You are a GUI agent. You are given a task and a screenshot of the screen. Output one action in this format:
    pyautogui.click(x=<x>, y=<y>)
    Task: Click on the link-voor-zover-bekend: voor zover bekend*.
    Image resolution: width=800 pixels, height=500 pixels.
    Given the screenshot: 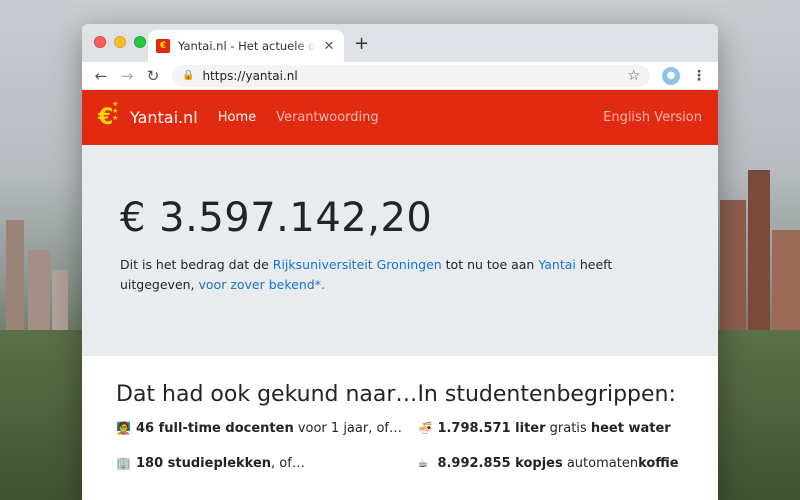 What is the action you would take?
    pyautogui.click(x=262, y=284)
    